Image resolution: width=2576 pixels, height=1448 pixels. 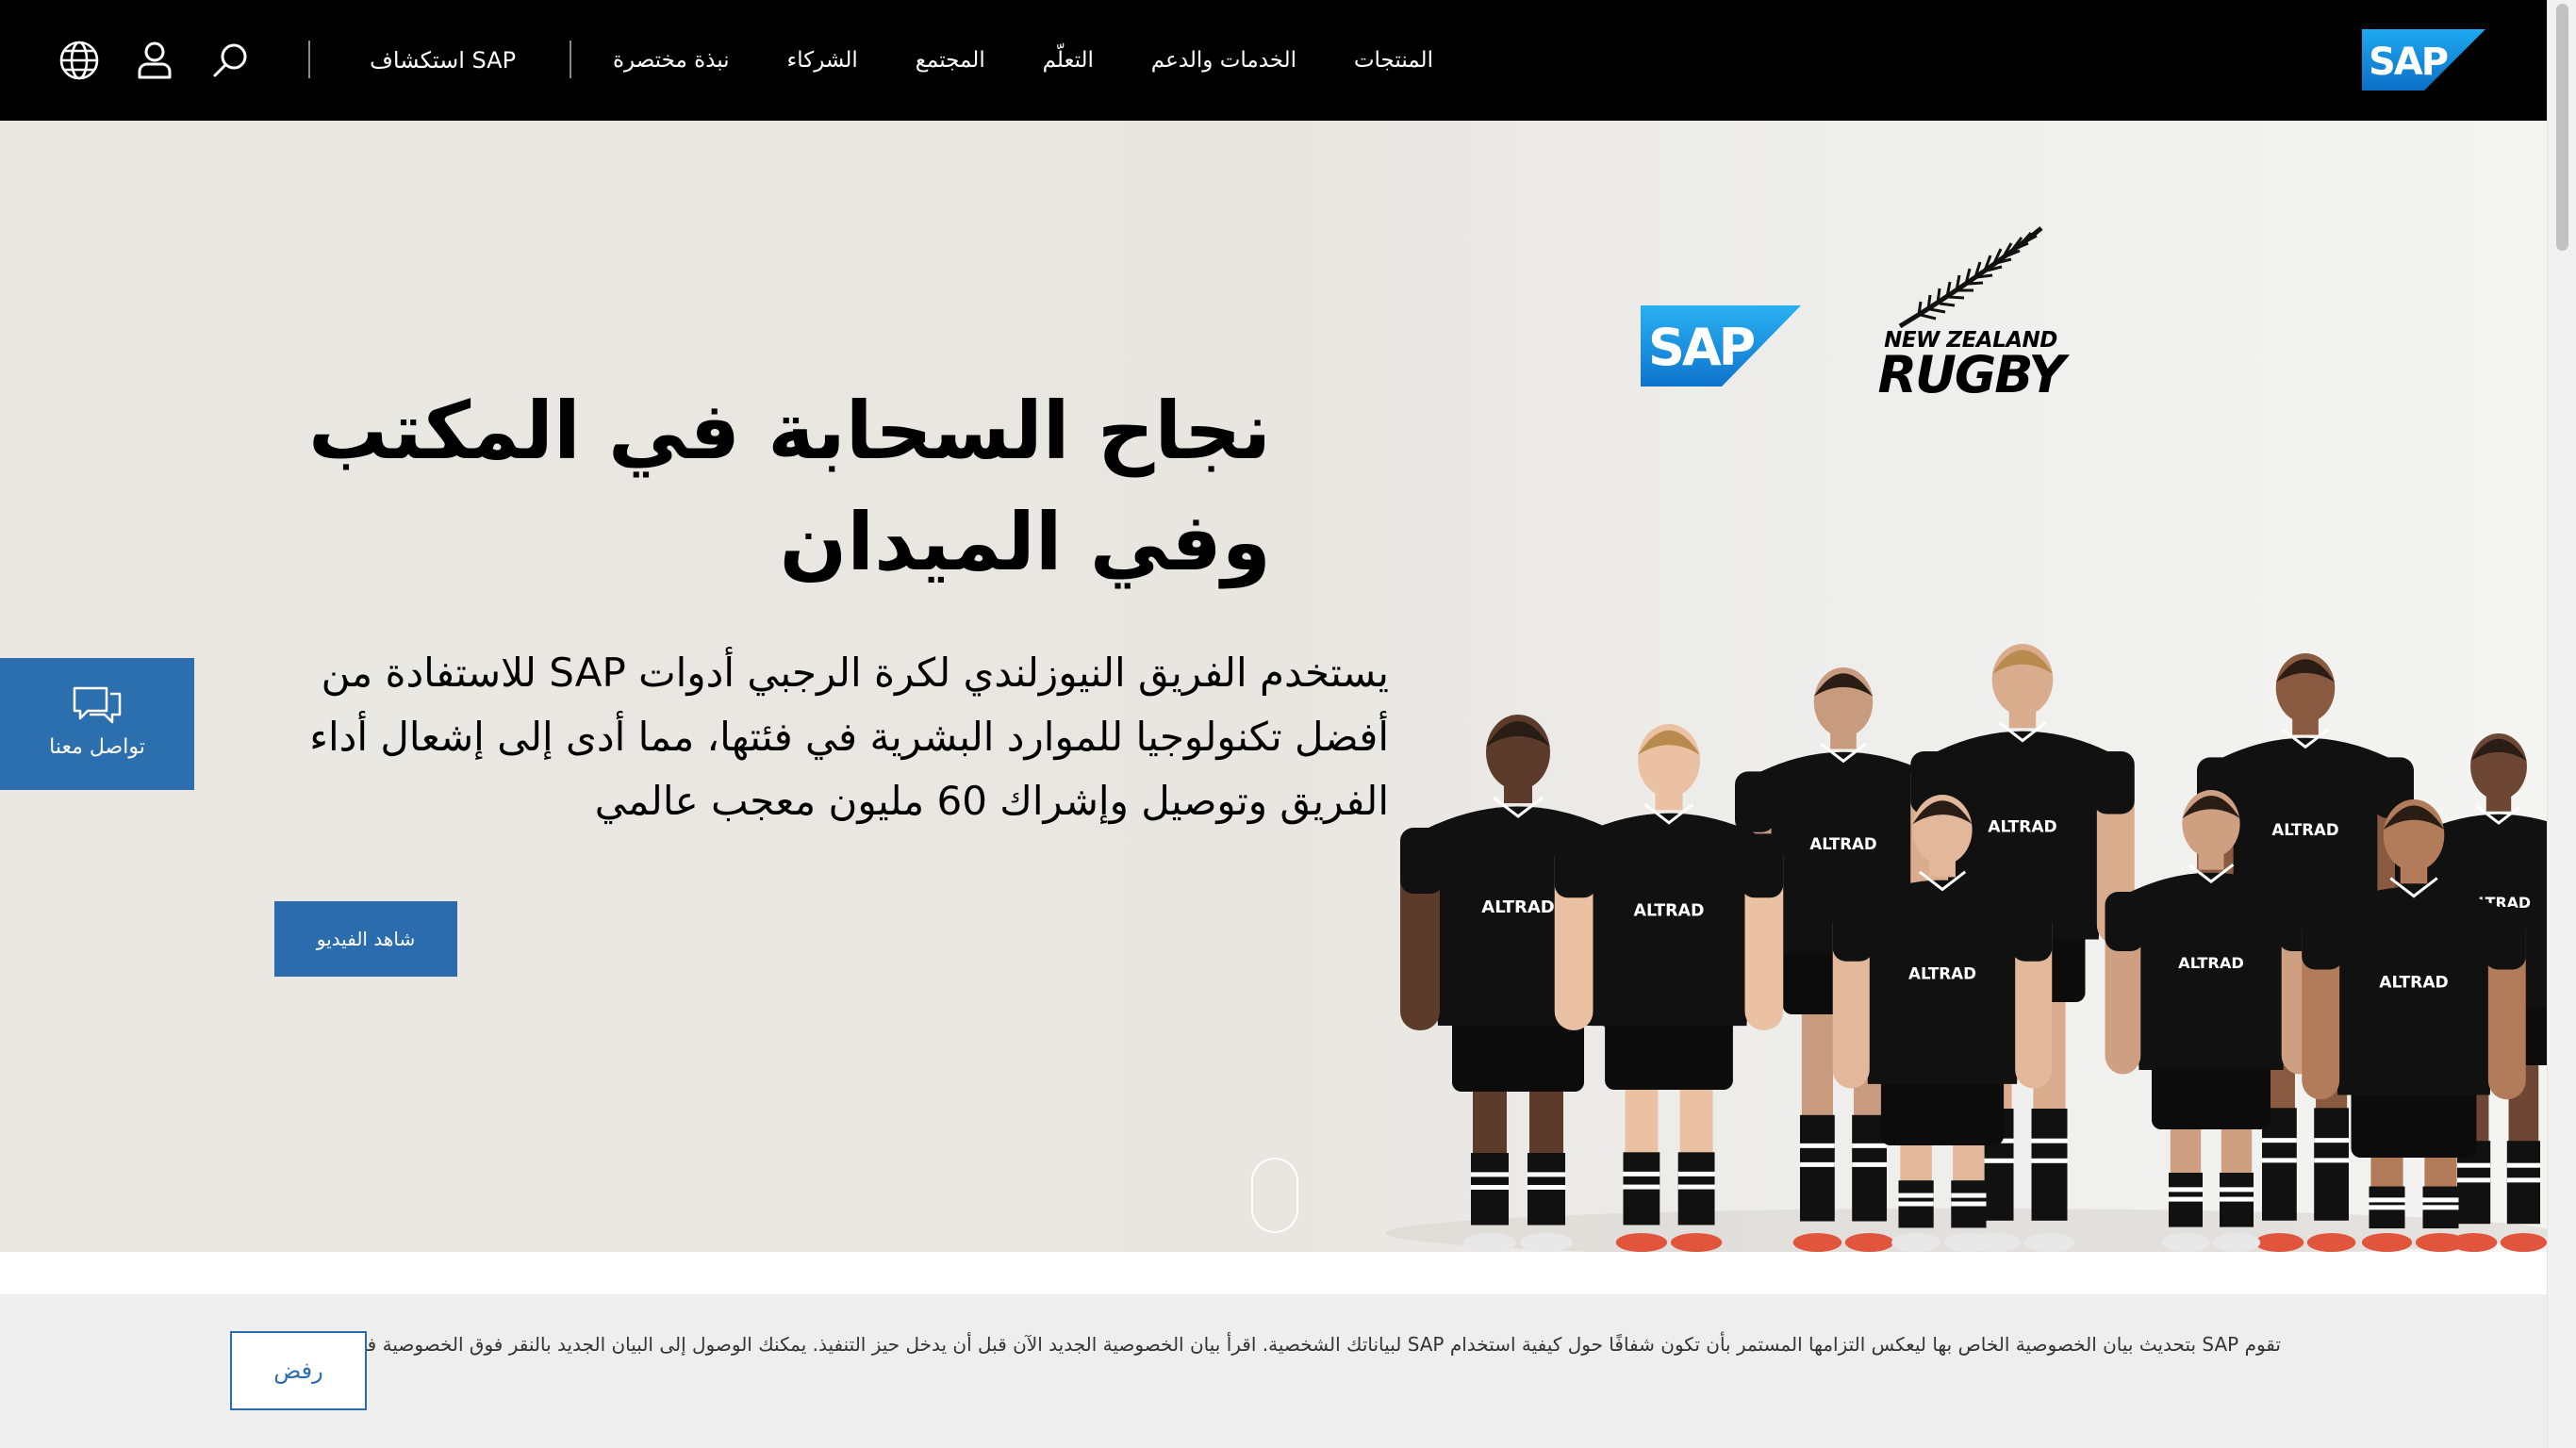 What do you see at coordinates (671, 60) in the screenshot?
I see `nav-item-about: نبذة مختصرة` at bounding box center [671, 60].